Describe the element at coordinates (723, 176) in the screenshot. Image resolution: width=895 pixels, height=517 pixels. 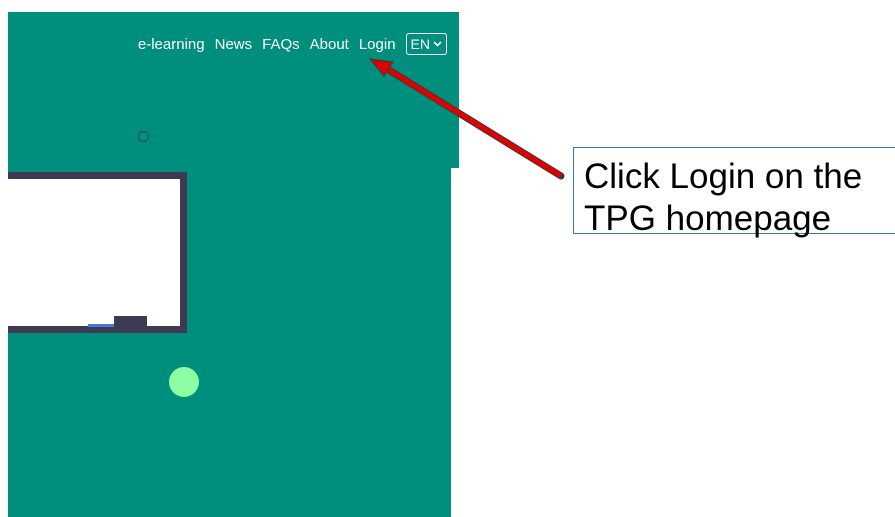
I see `callout-line-1: Click Login on the` at that location.